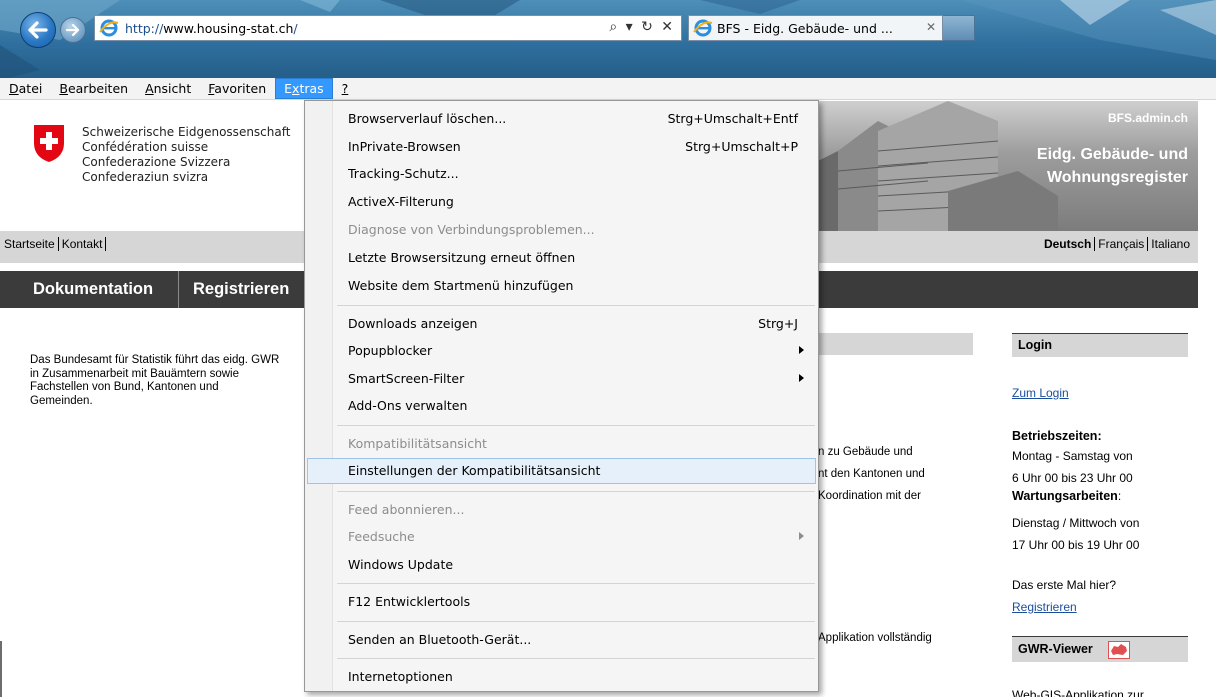  I want to click on address-bar-tools: ⌕ ▾ ↻ ✕, so click(642, 27).